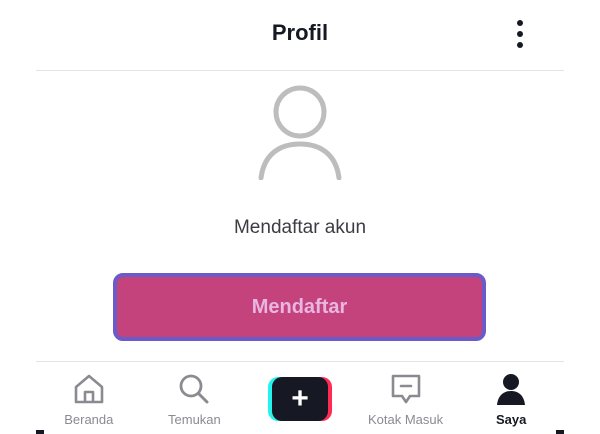  Describe the element at coordinates (89, 389) in the screenshot. I see `home-icon` at that location.